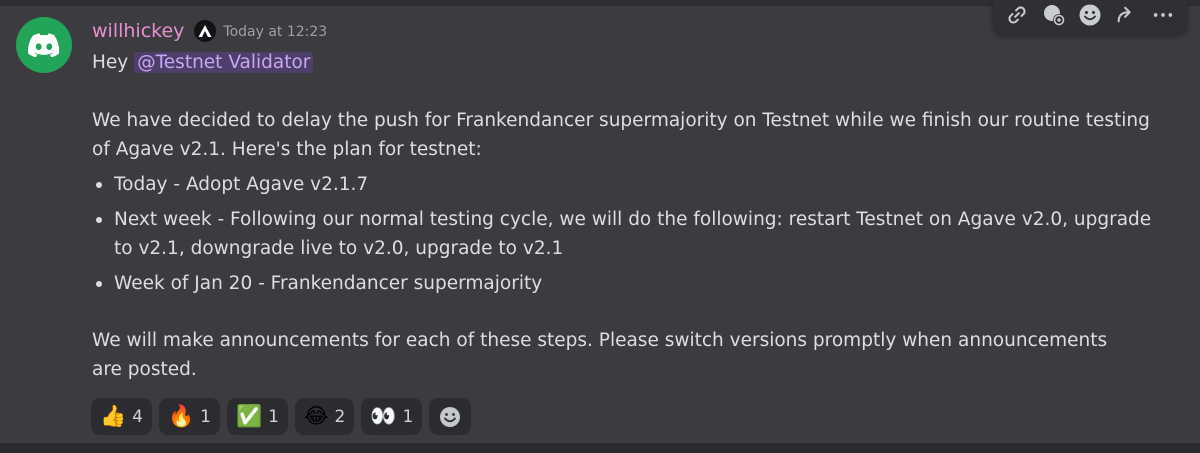 This screenshot has height=453, width=1200. I want to click on reaction-laughing: 😂 2, so click(324, 416).